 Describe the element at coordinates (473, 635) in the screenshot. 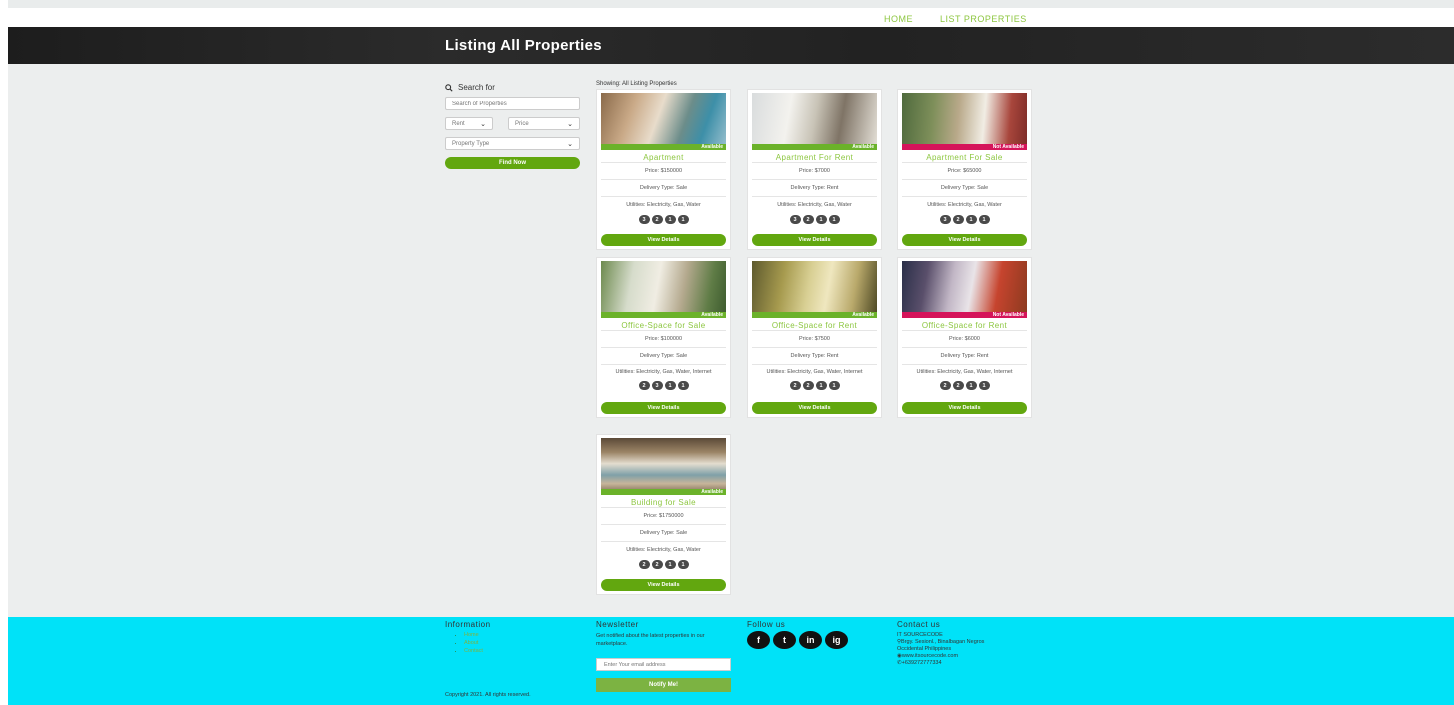

I see `footer-link-home: Home` at that location.